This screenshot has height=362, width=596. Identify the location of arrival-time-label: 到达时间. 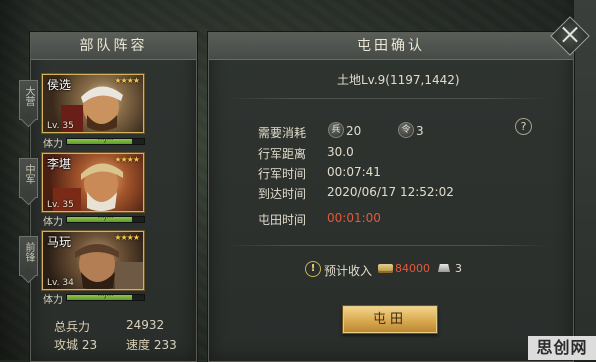
(282, 194).